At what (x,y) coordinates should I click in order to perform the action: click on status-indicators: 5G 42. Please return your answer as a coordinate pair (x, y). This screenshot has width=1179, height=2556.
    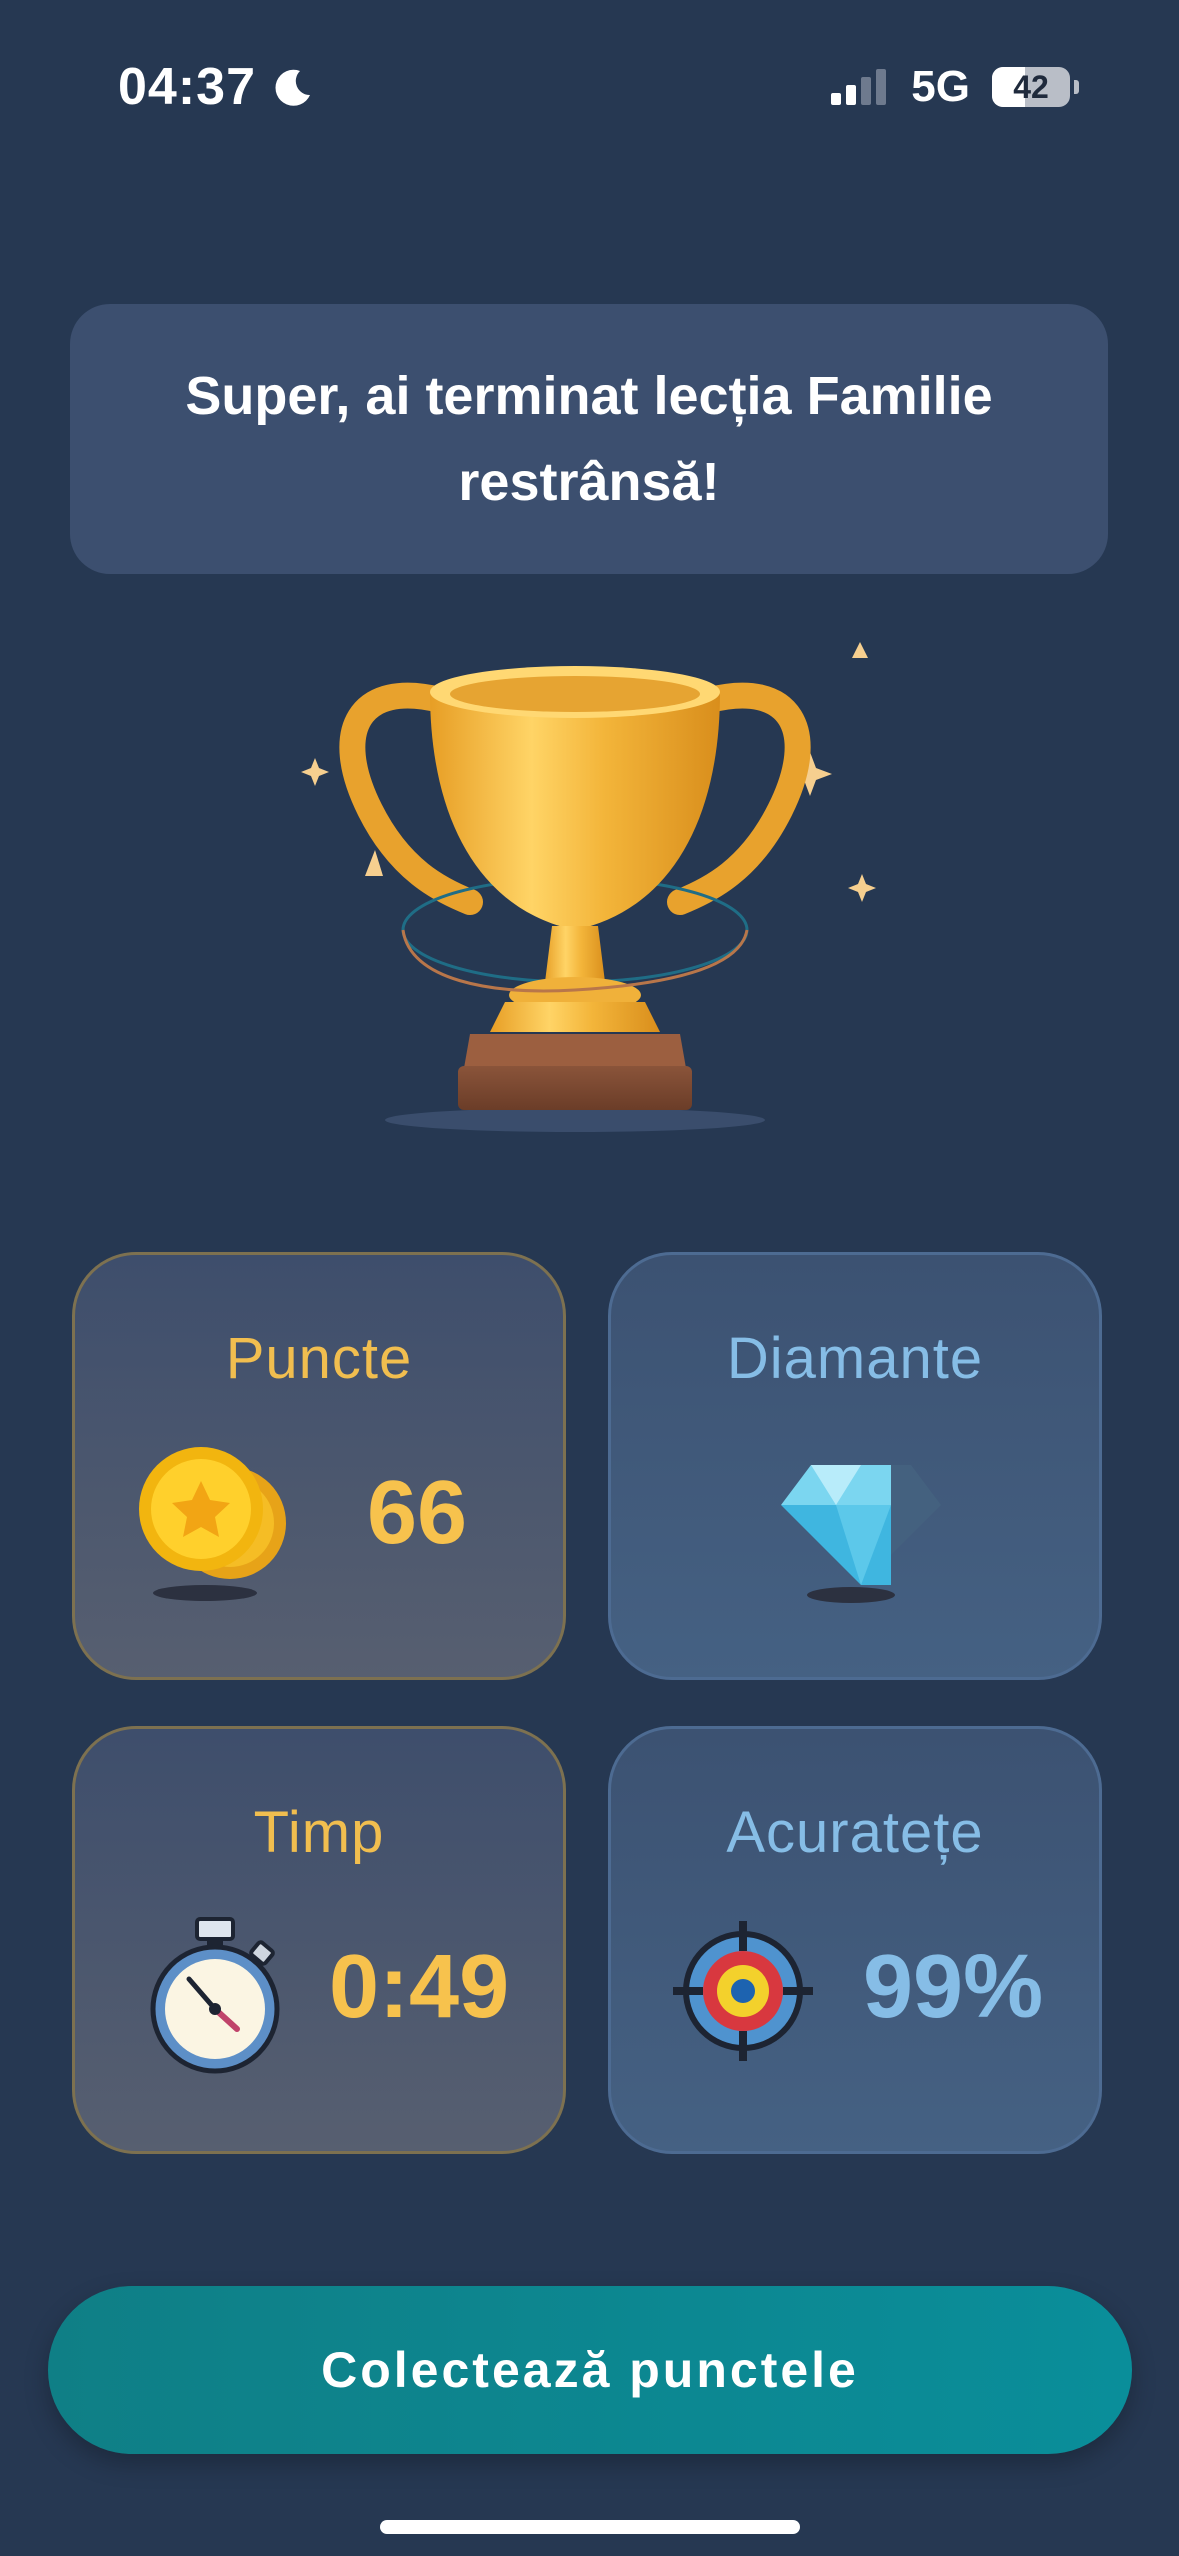
    Looking at the image, I should click on (954, 87).